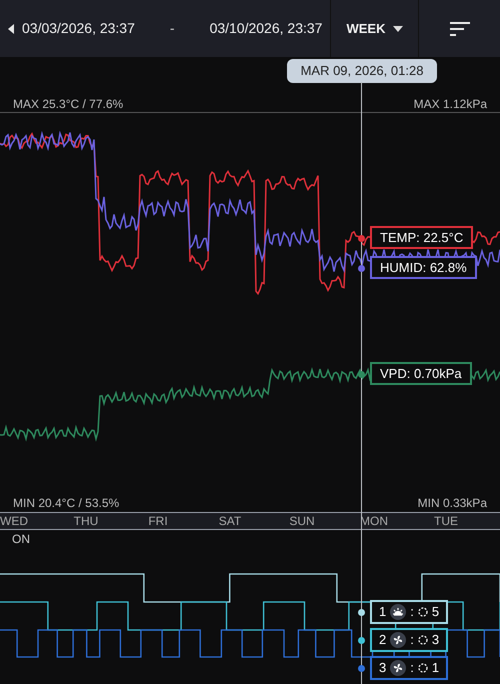 Image resolution: width=500 pixels, height=684 pixels. What do you see at coordinates (398, 612) in the screenshot?
I see `sun-icon` at bounding box center [398, 612].